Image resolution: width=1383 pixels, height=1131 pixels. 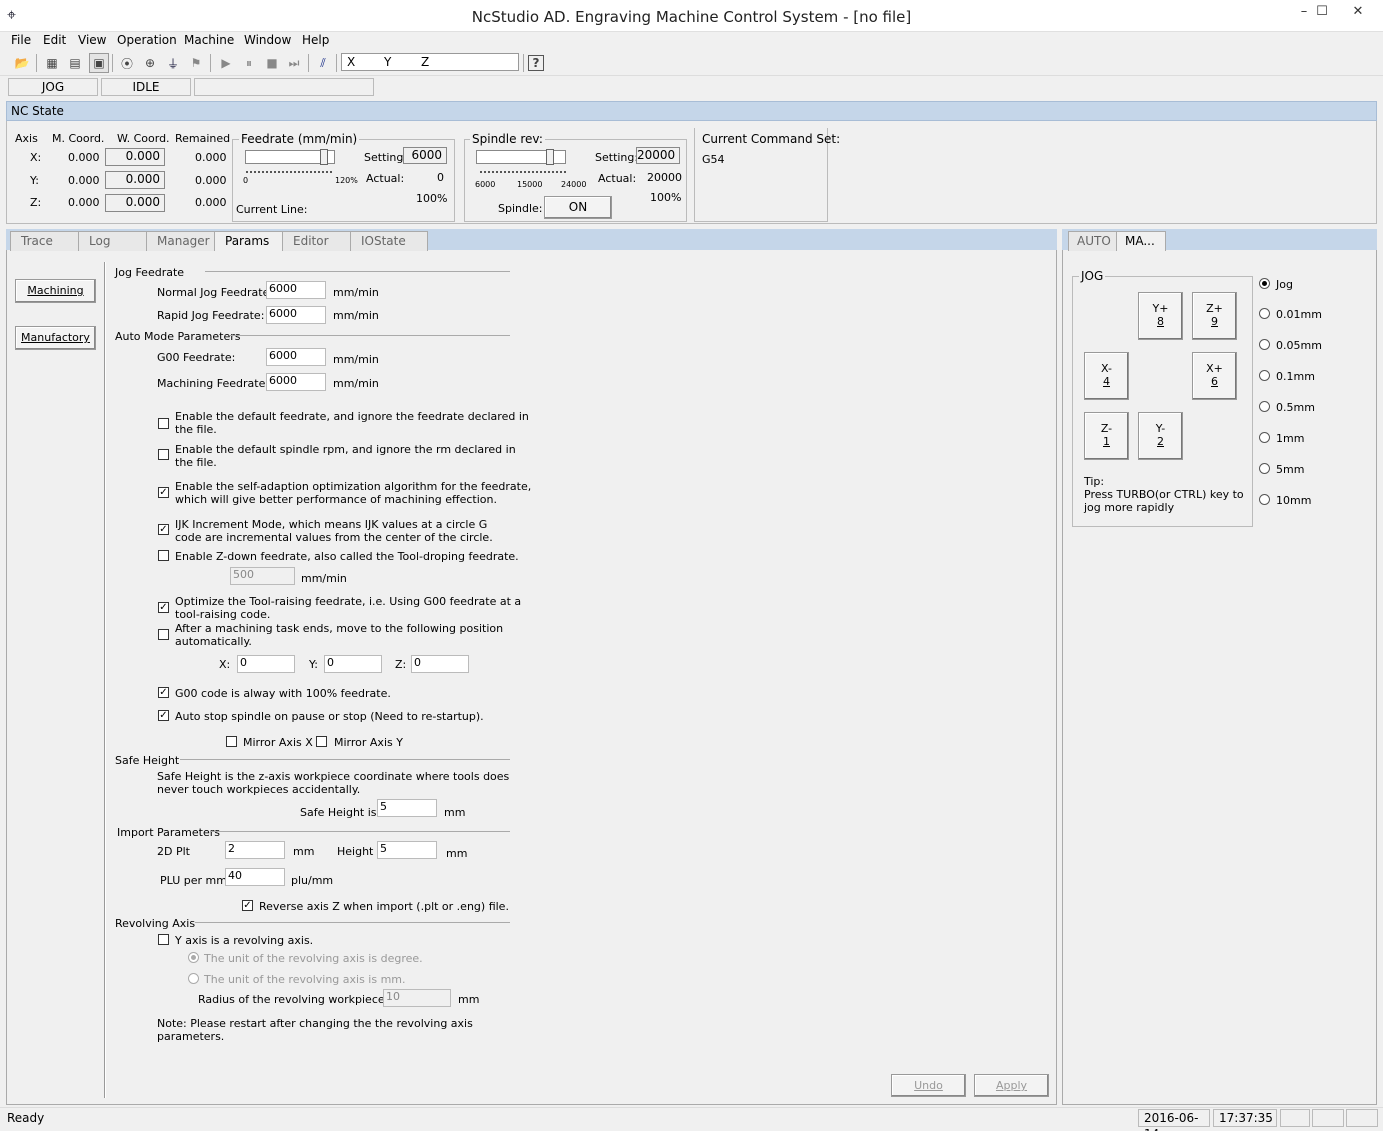 I want to click on spindle-slider-thumb, so click(x=550, y=157).